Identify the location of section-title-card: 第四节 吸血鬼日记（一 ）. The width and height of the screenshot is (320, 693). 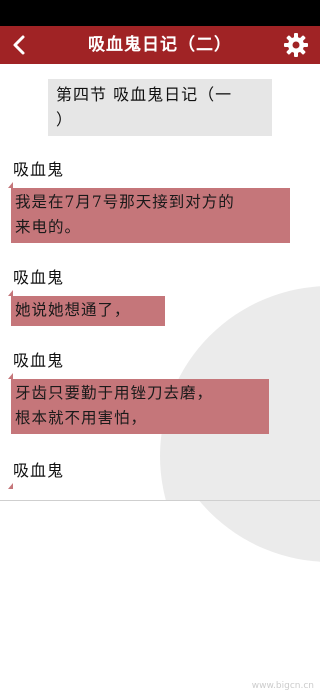
(160, 107).